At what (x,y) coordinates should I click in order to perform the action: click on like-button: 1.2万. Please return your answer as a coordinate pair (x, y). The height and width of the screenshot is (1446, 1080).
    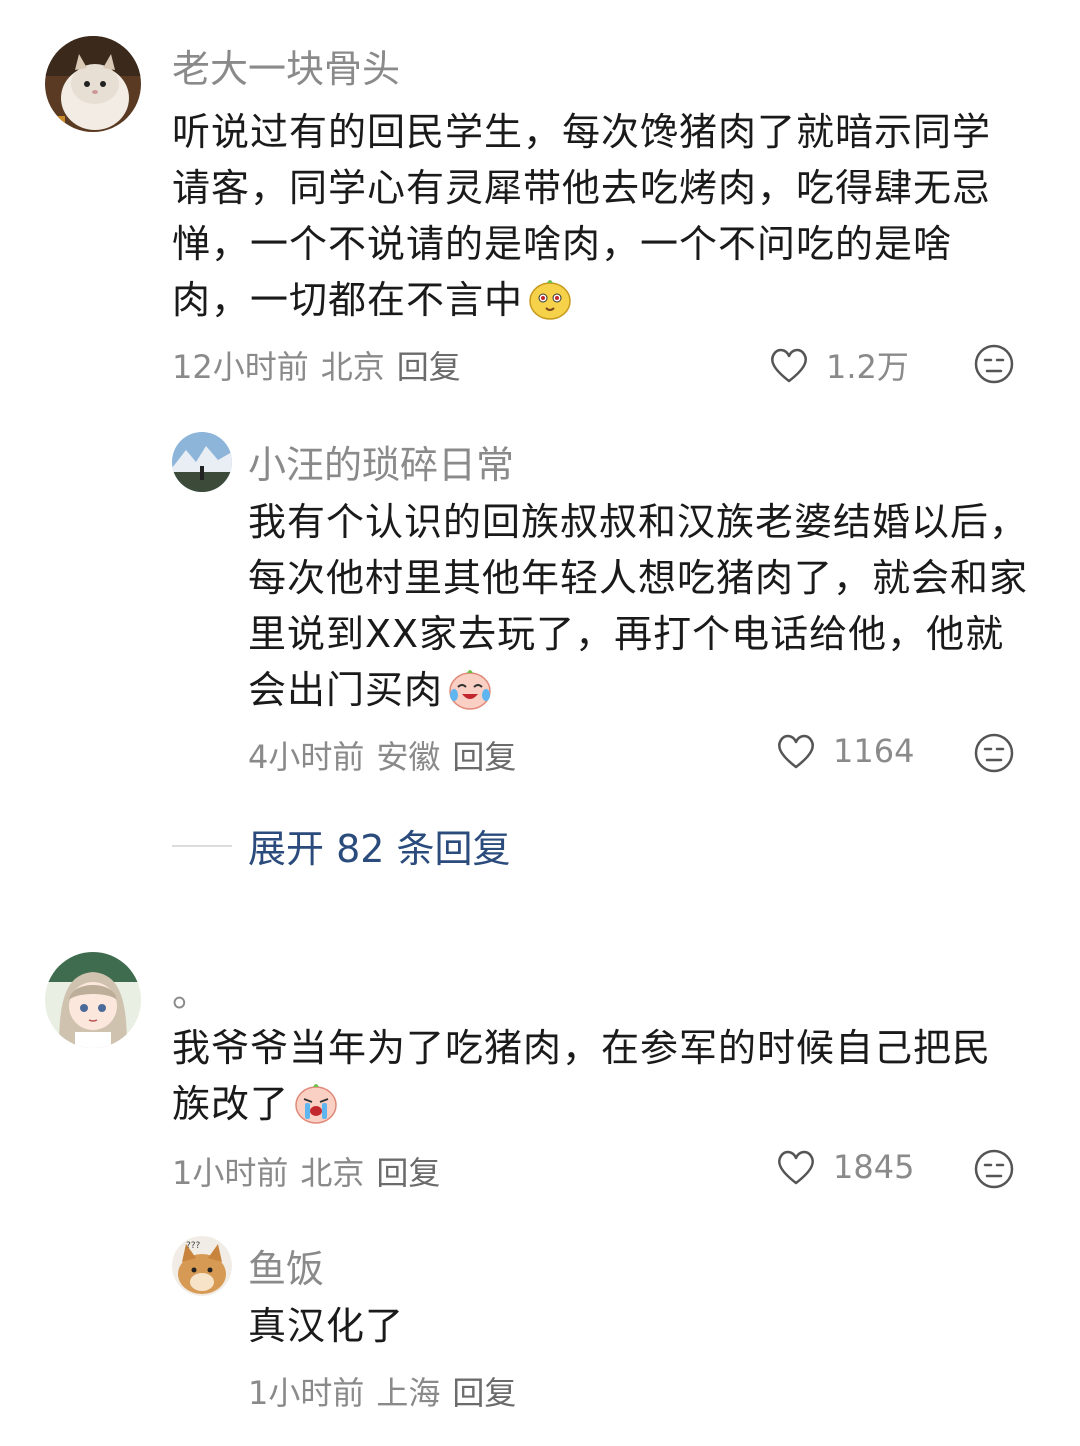
    Looking at the image, I should click on (838, 365).